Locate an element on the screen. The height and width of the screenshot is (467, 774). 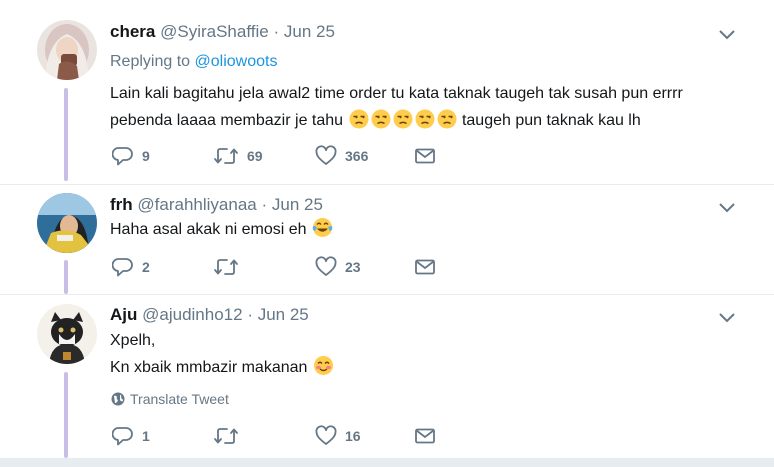
reply-button: 2 is located at coordinates (131, 267).